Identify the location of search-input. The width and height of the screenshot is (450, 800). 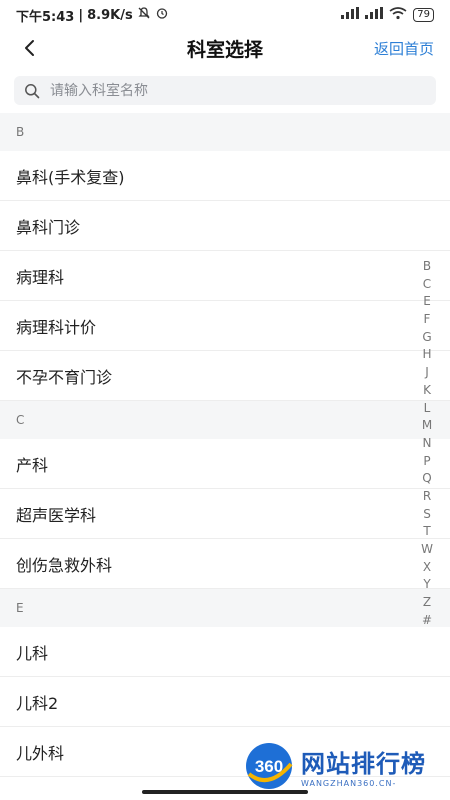
(230, 90).